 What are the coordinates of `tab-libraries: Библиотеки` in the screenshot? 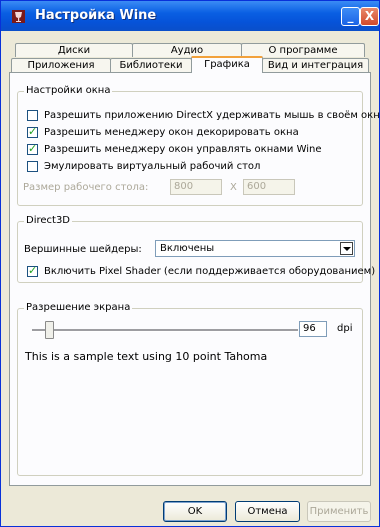 It's located at (151, 65).